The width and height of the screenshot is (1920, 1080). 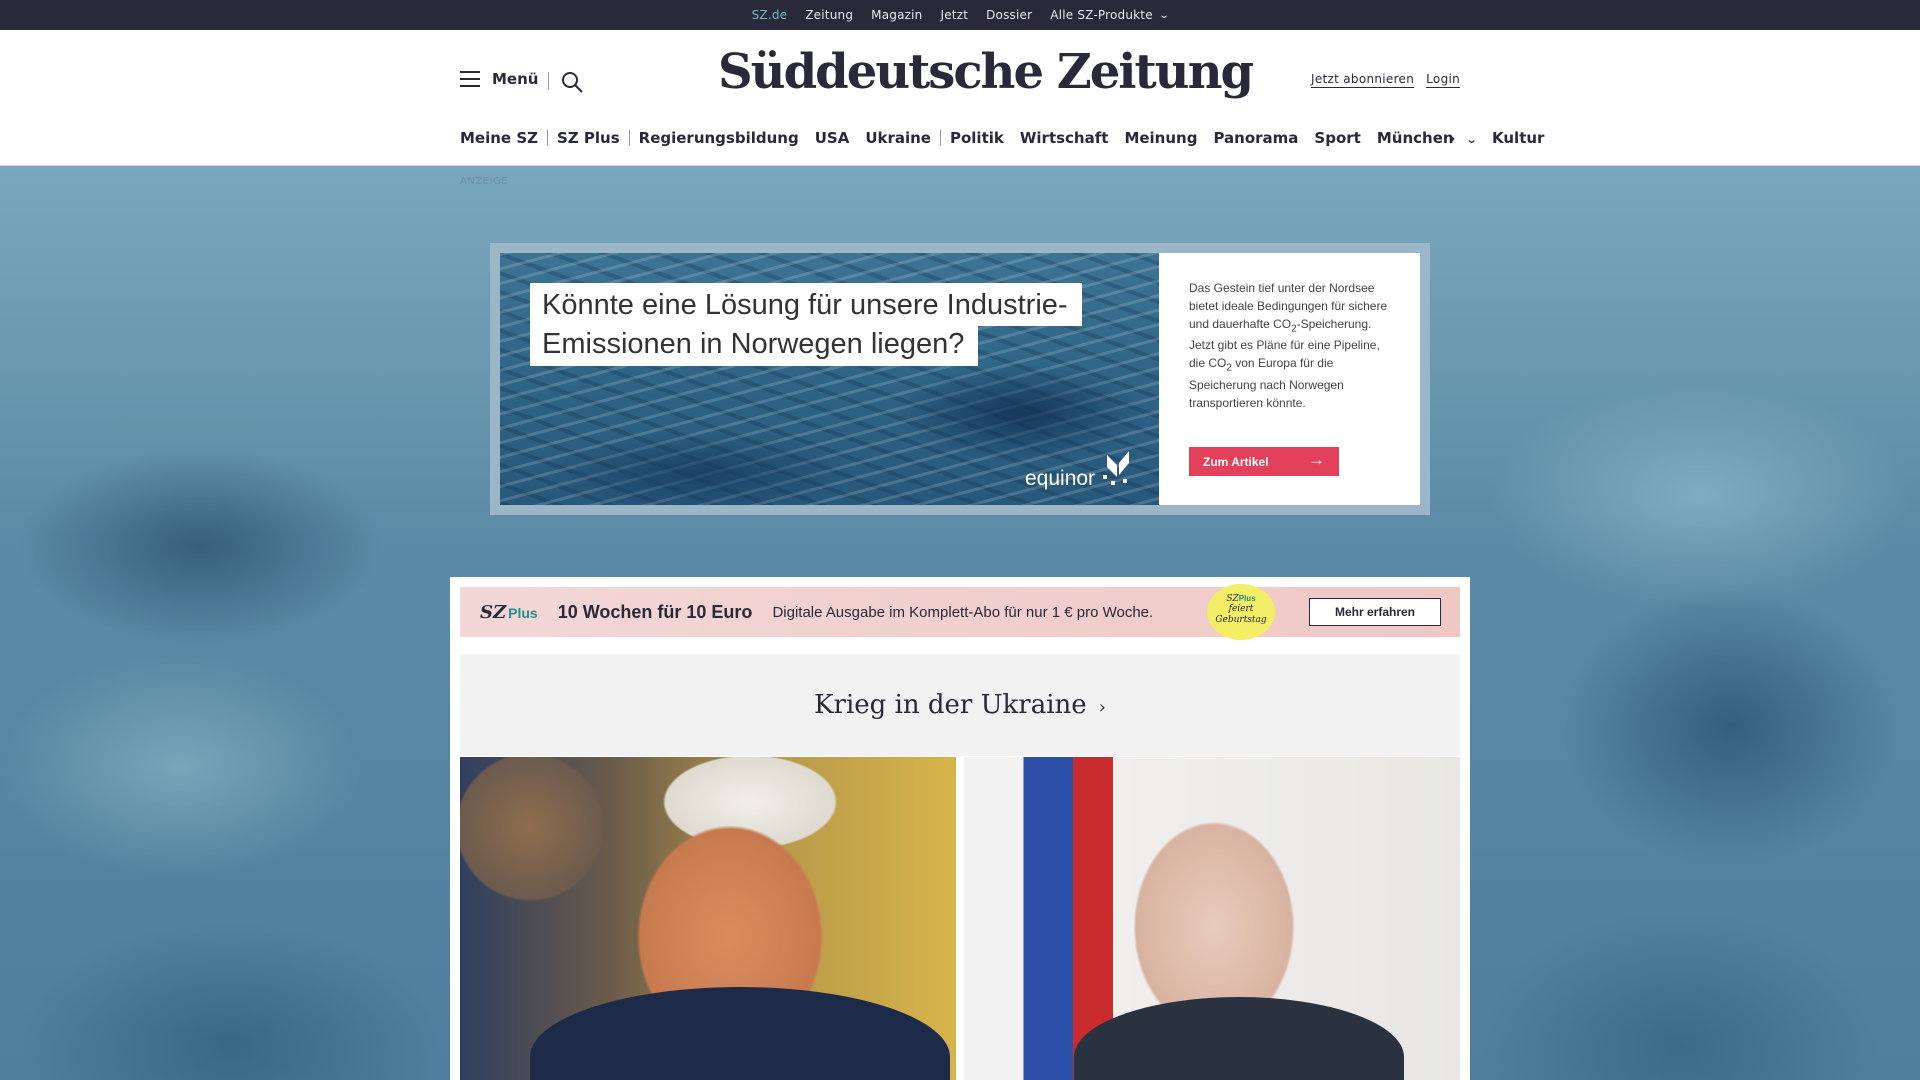 I want to click on nav-item-sport: Sport, so click(x=1337, y=138).